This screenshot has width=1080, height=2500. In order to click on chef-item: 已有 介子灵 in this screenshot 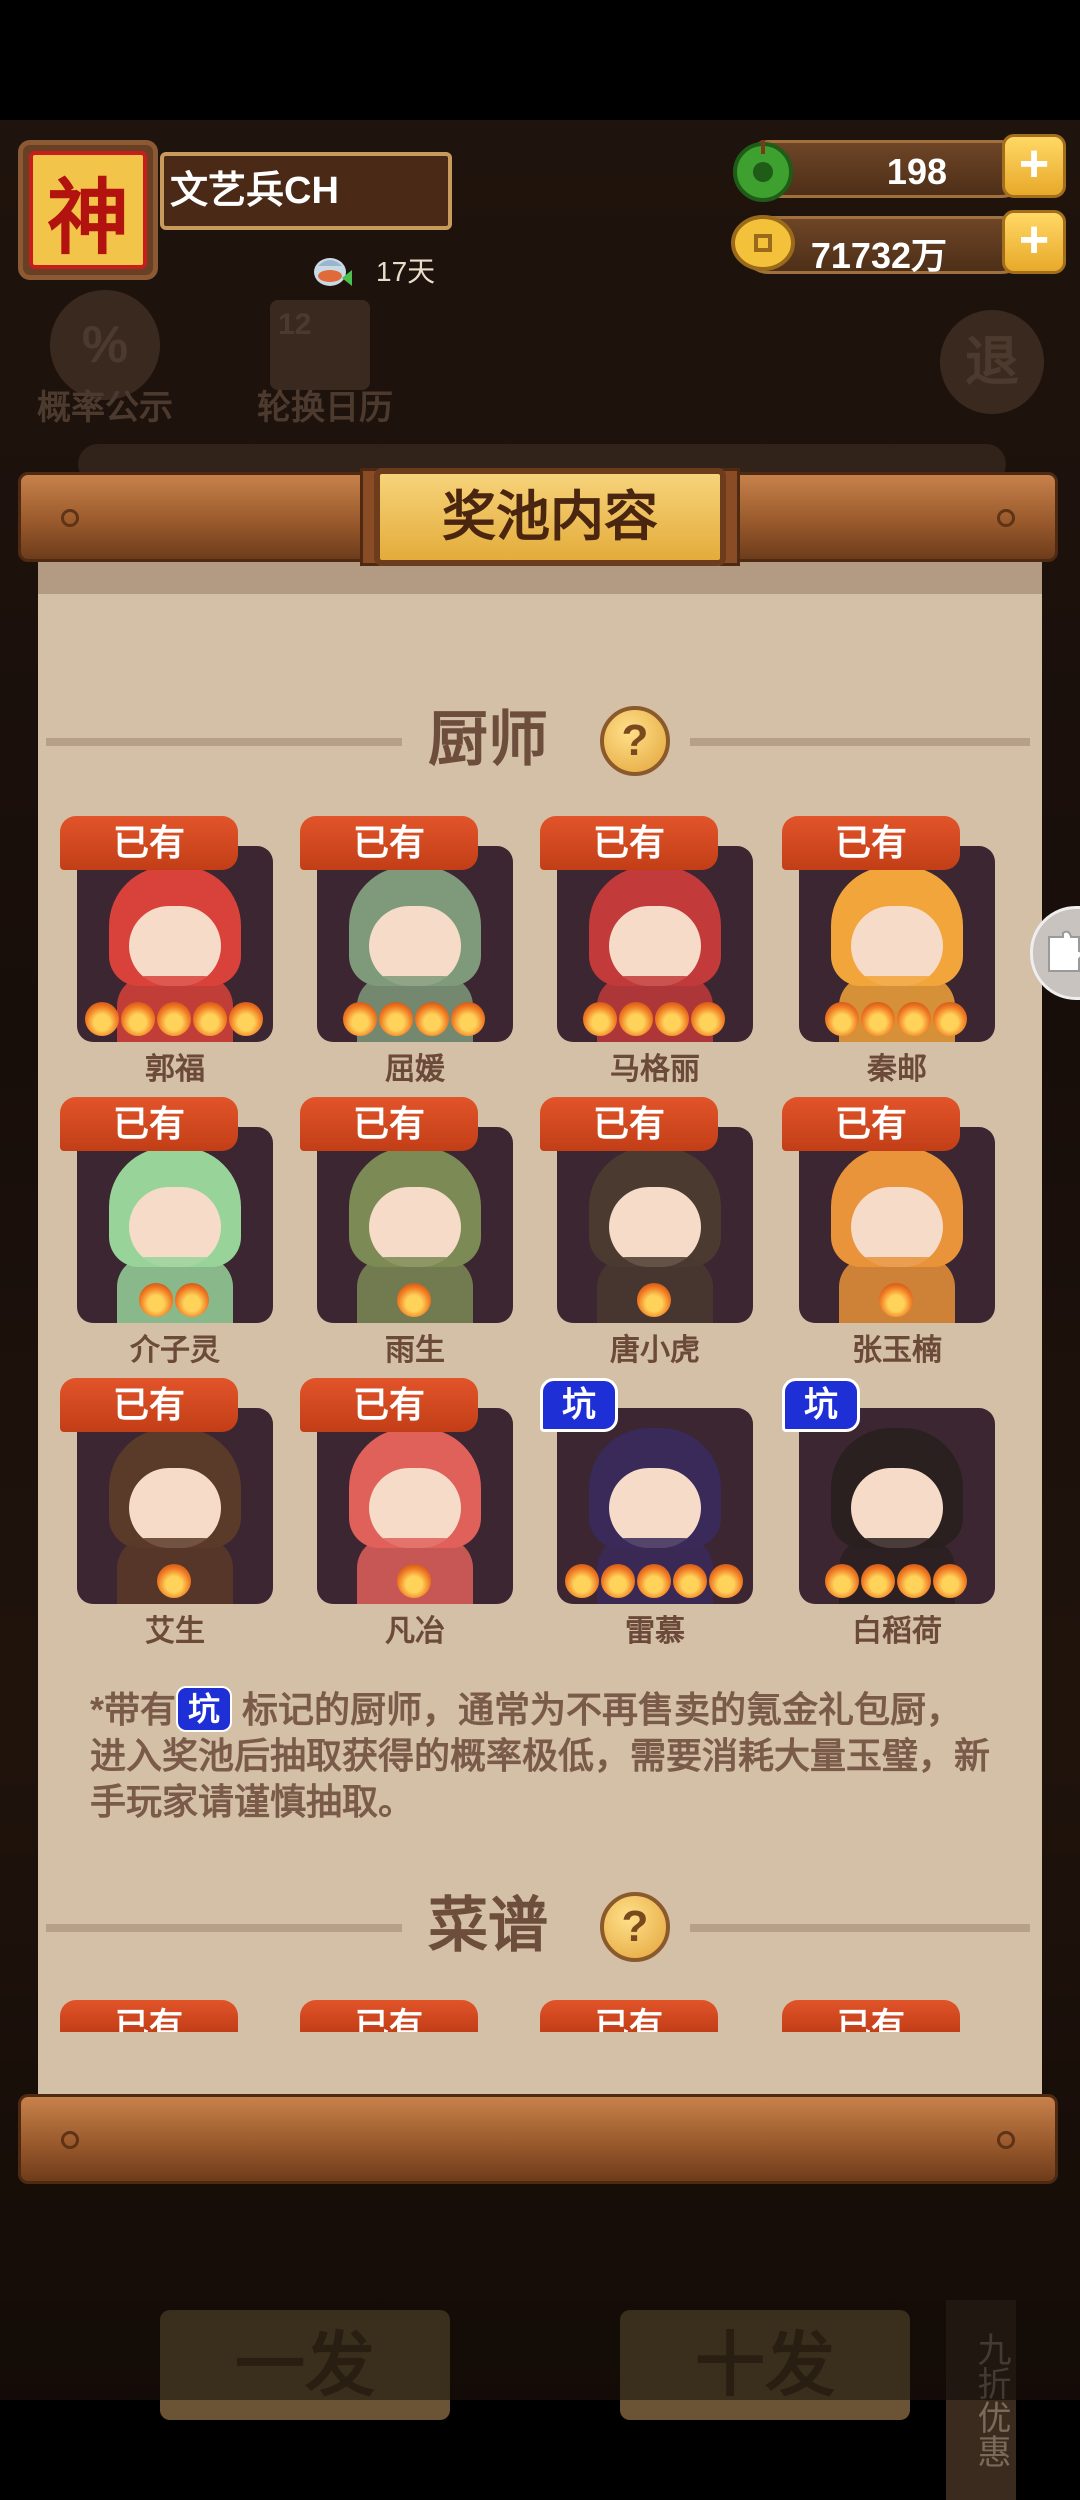, I will do `click(166, 1232)`.